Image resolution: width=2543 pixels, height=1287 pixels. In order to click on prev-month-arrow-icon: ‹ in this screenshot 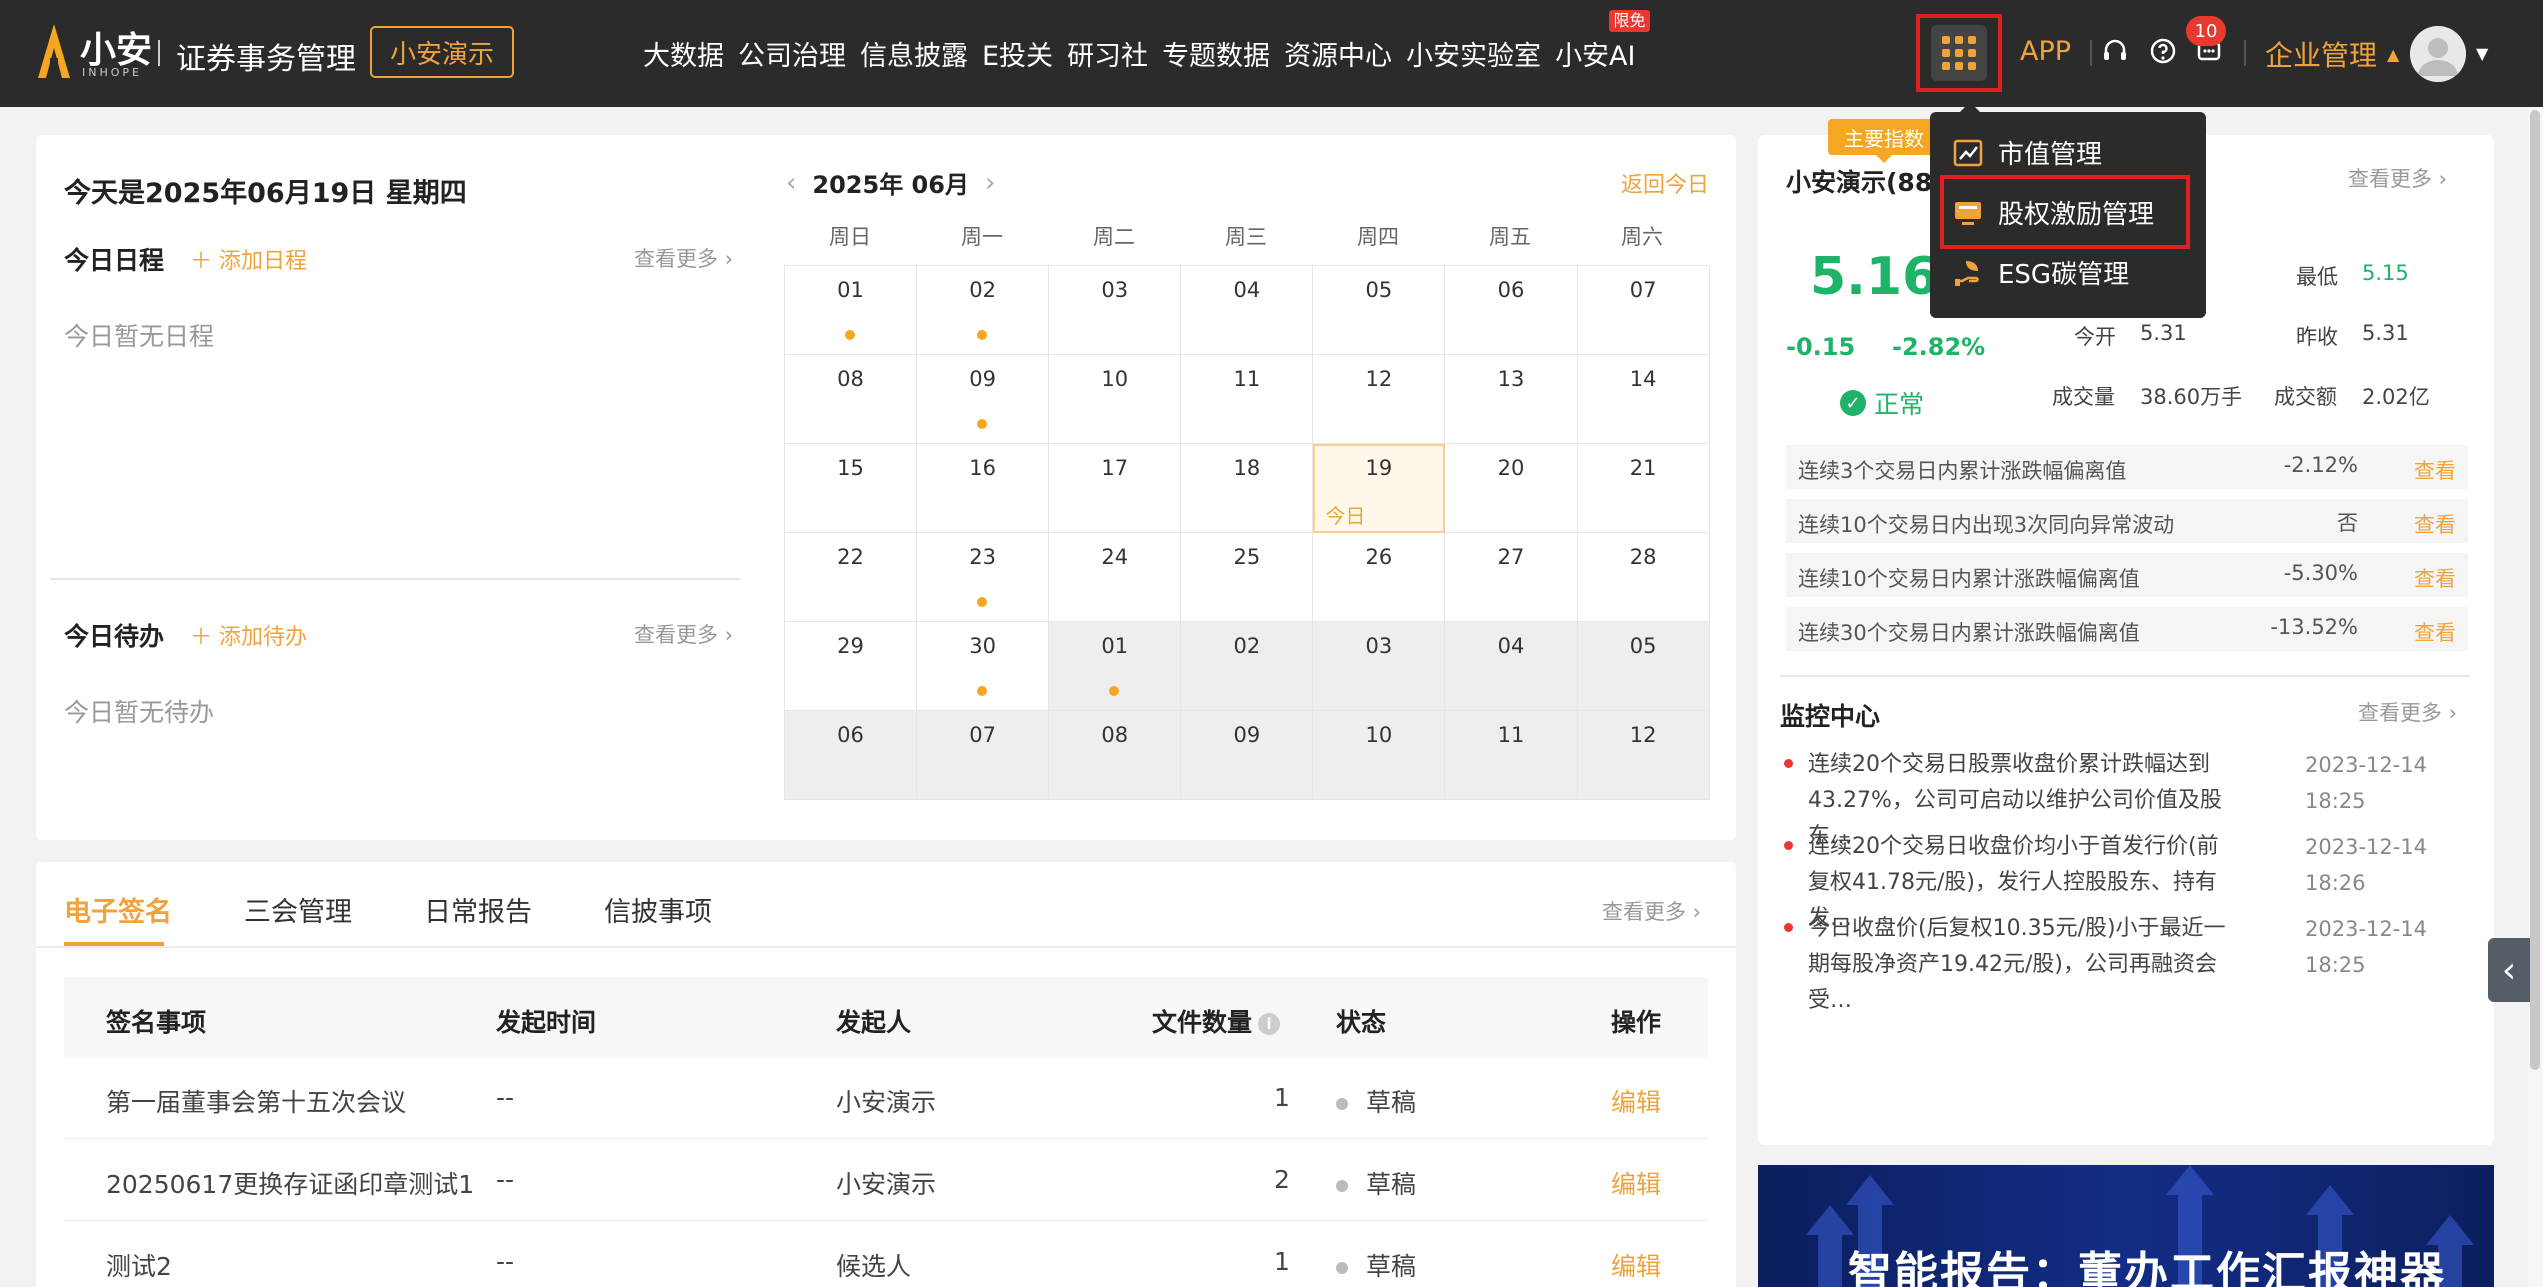, I will do `click(791, 183)`.